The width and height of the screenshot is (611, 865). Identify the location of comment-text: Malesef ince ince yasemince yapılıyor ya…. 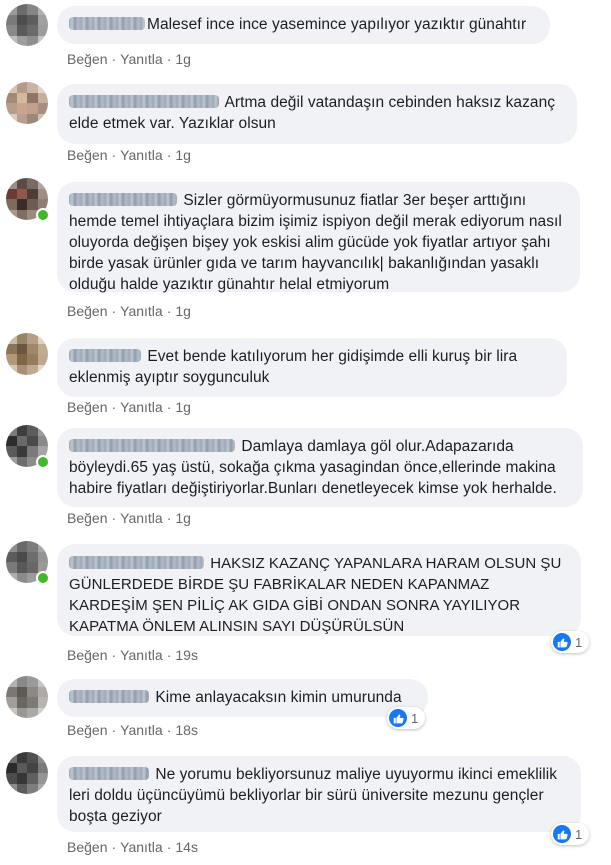
(337, 24).